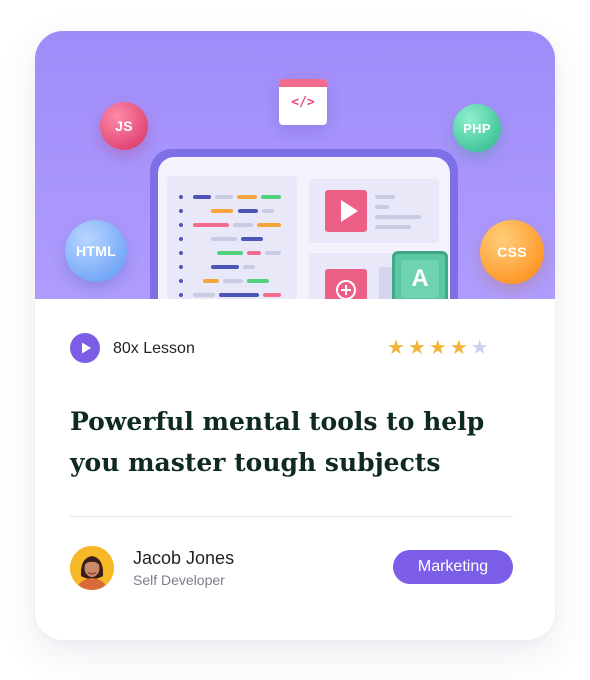 This screenshot has height=680, width=590. I want to click on star-rating: ★ ★ ★ ★ ★, so click(438, 347).